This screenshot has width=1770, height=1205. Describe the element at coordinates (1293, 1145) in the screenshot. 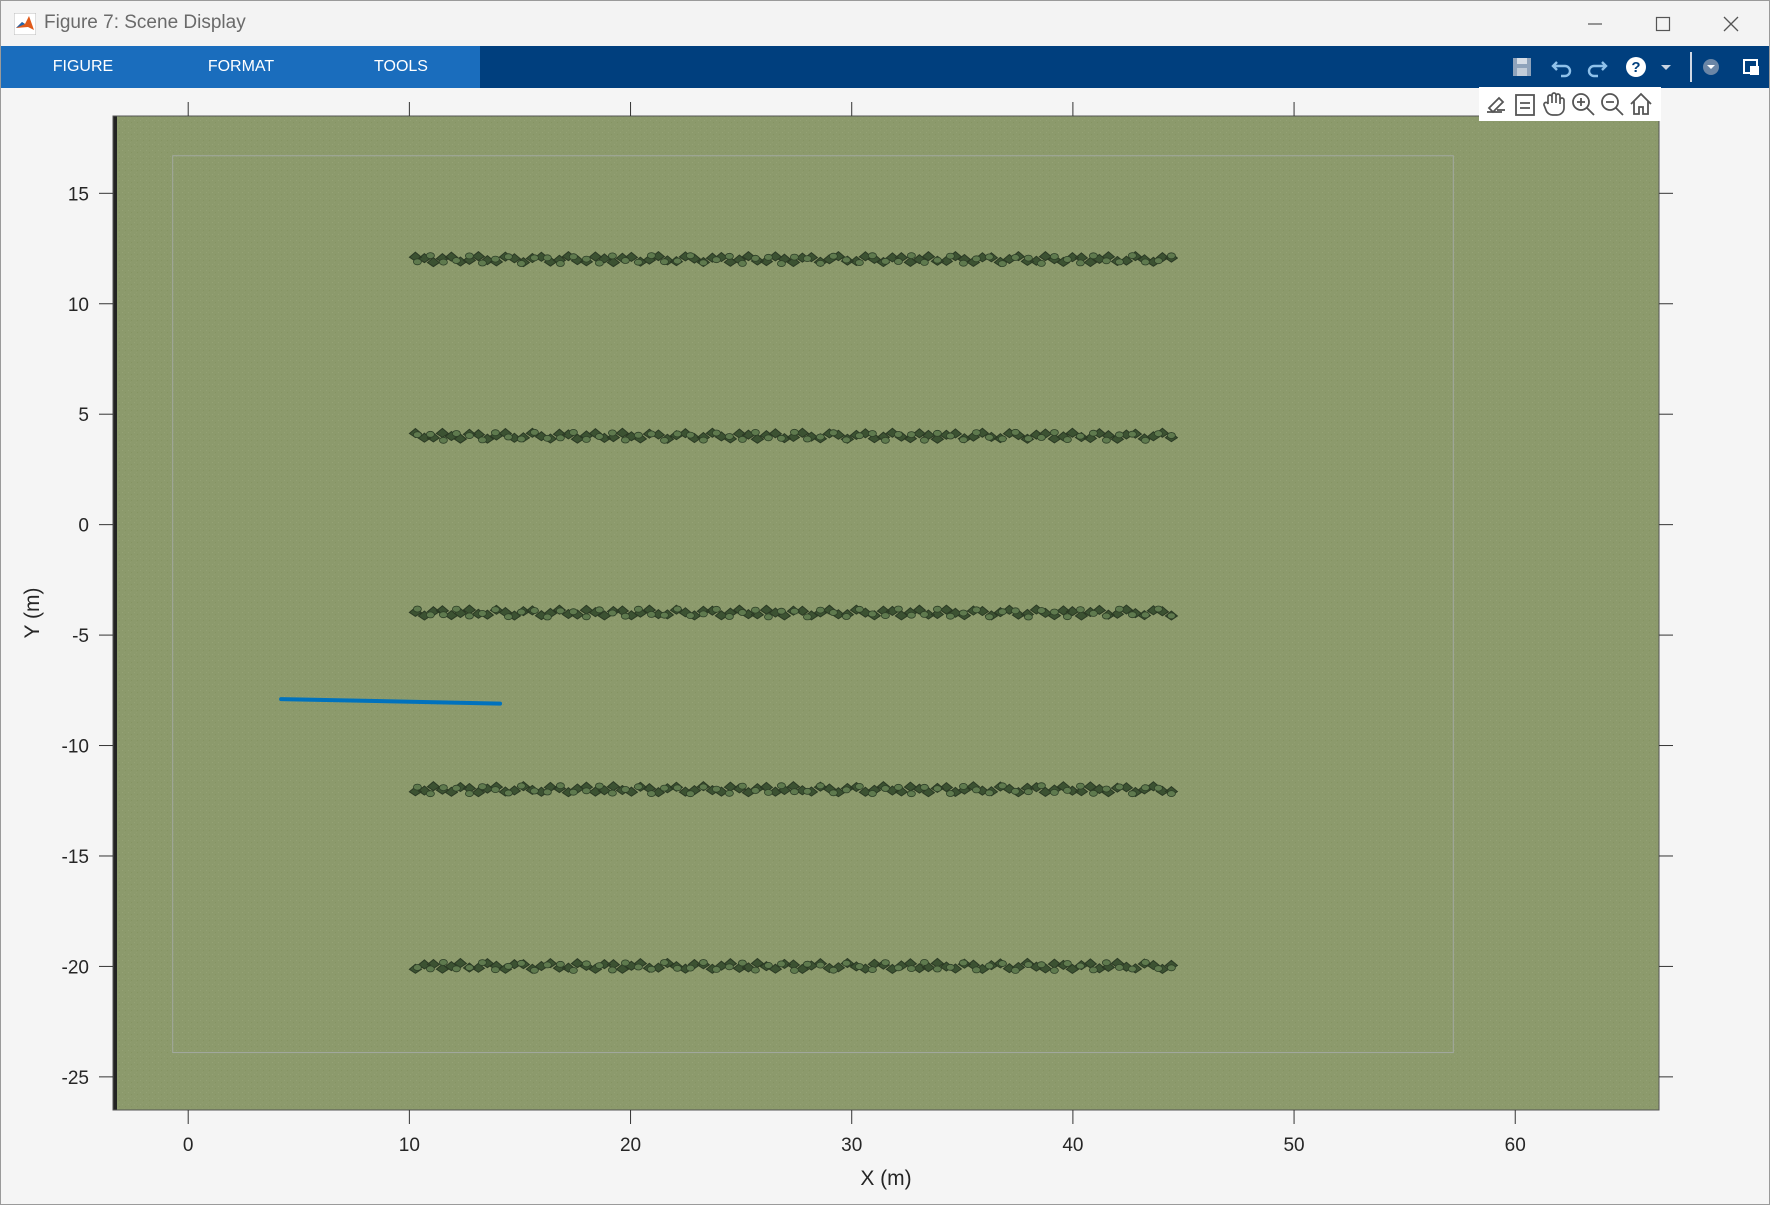

I see `x-tick-label: 50` at that location.